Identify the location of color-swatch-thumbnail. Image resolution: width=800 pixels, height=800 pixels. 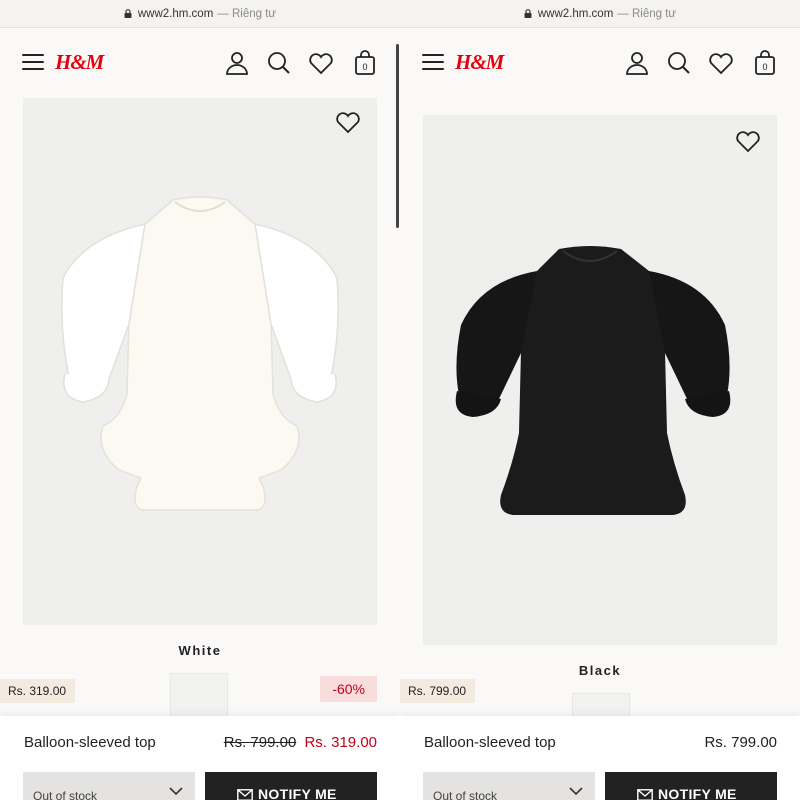
(199, 695).